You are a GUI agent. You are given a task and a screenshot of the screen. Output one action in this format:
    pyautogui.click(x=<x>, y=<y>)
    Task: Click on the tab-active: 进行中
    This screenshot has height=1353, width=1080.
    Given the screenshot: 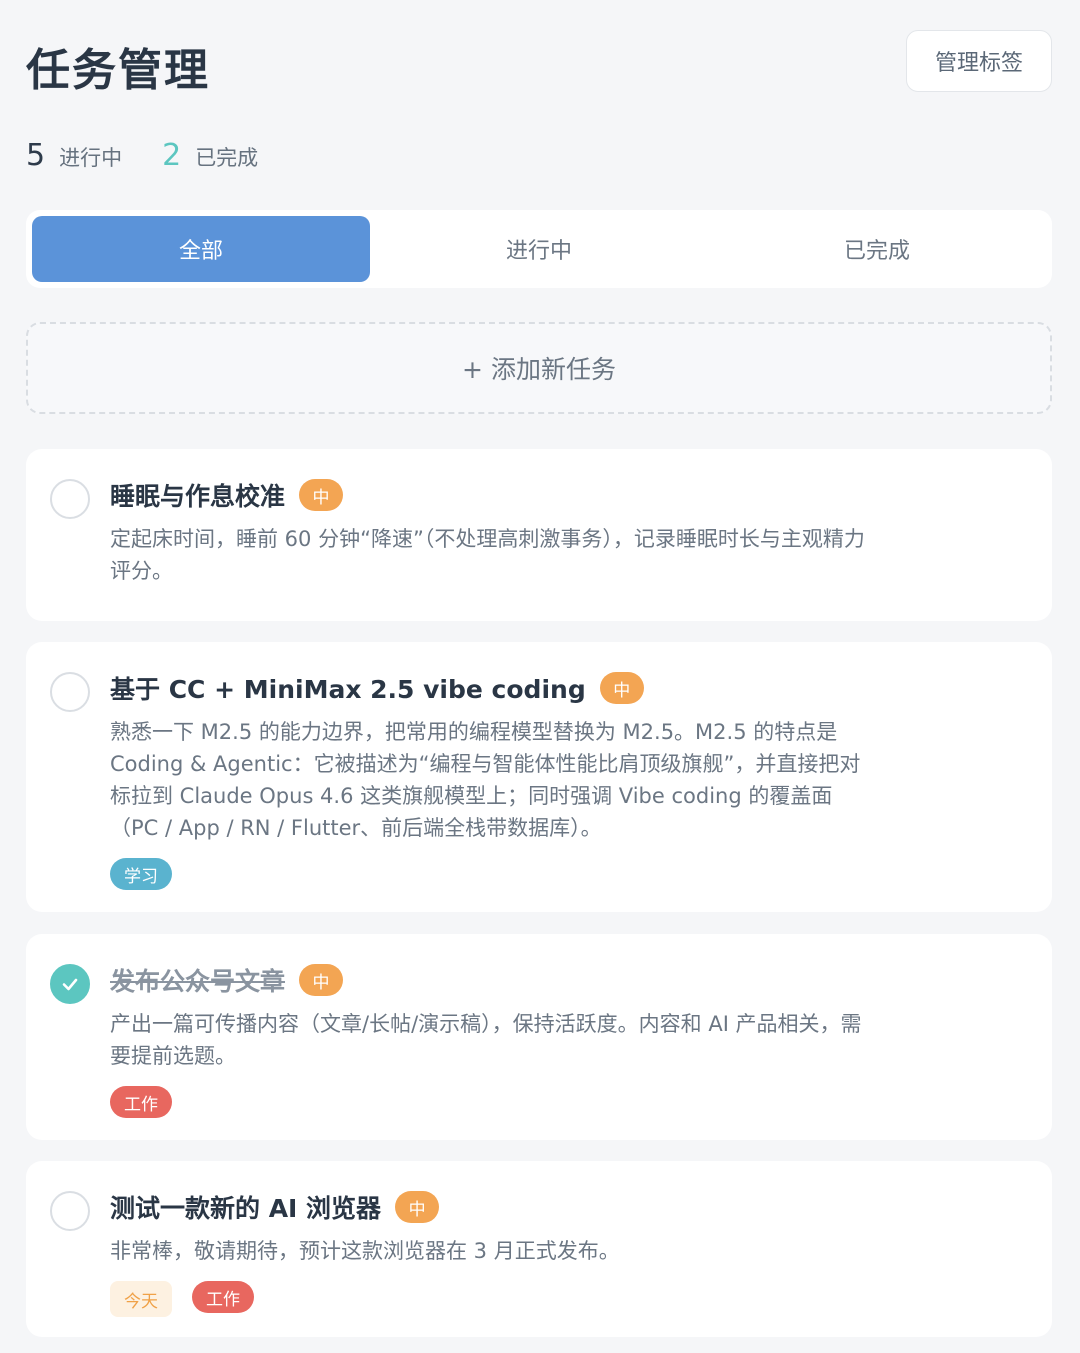 What is the action you would take?
    pyautogui.click(x=539, y=249)
    